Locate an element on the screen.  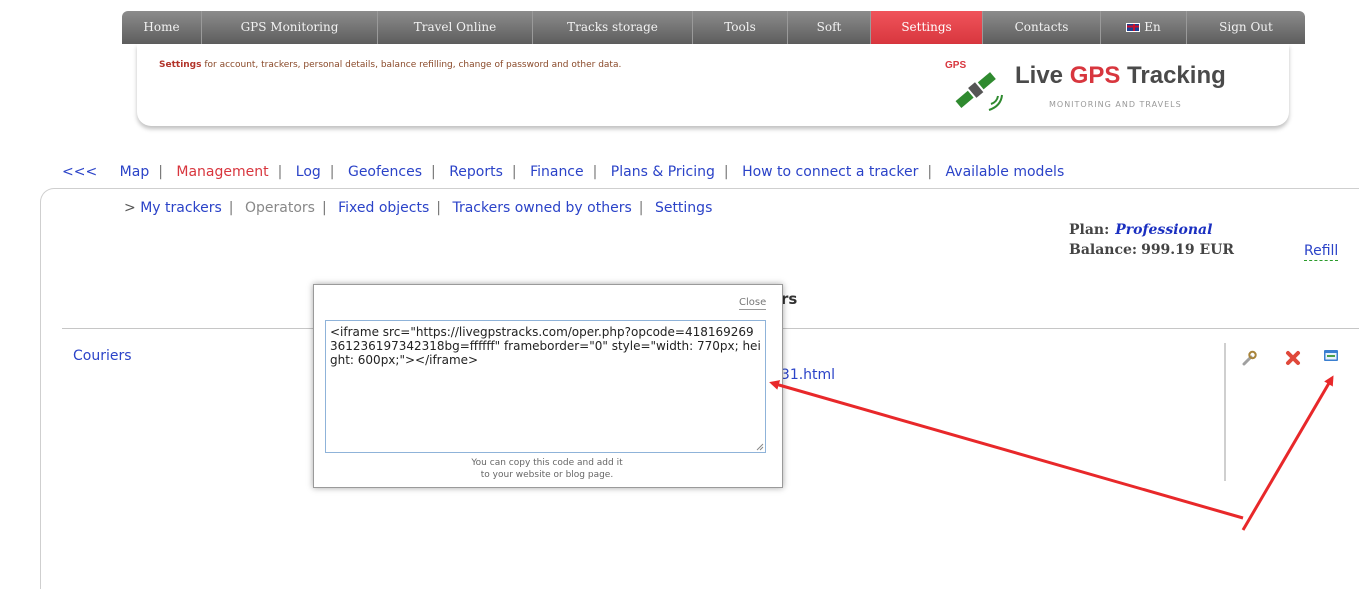
logo-badge: GPS is located at coordinates (955, 65).